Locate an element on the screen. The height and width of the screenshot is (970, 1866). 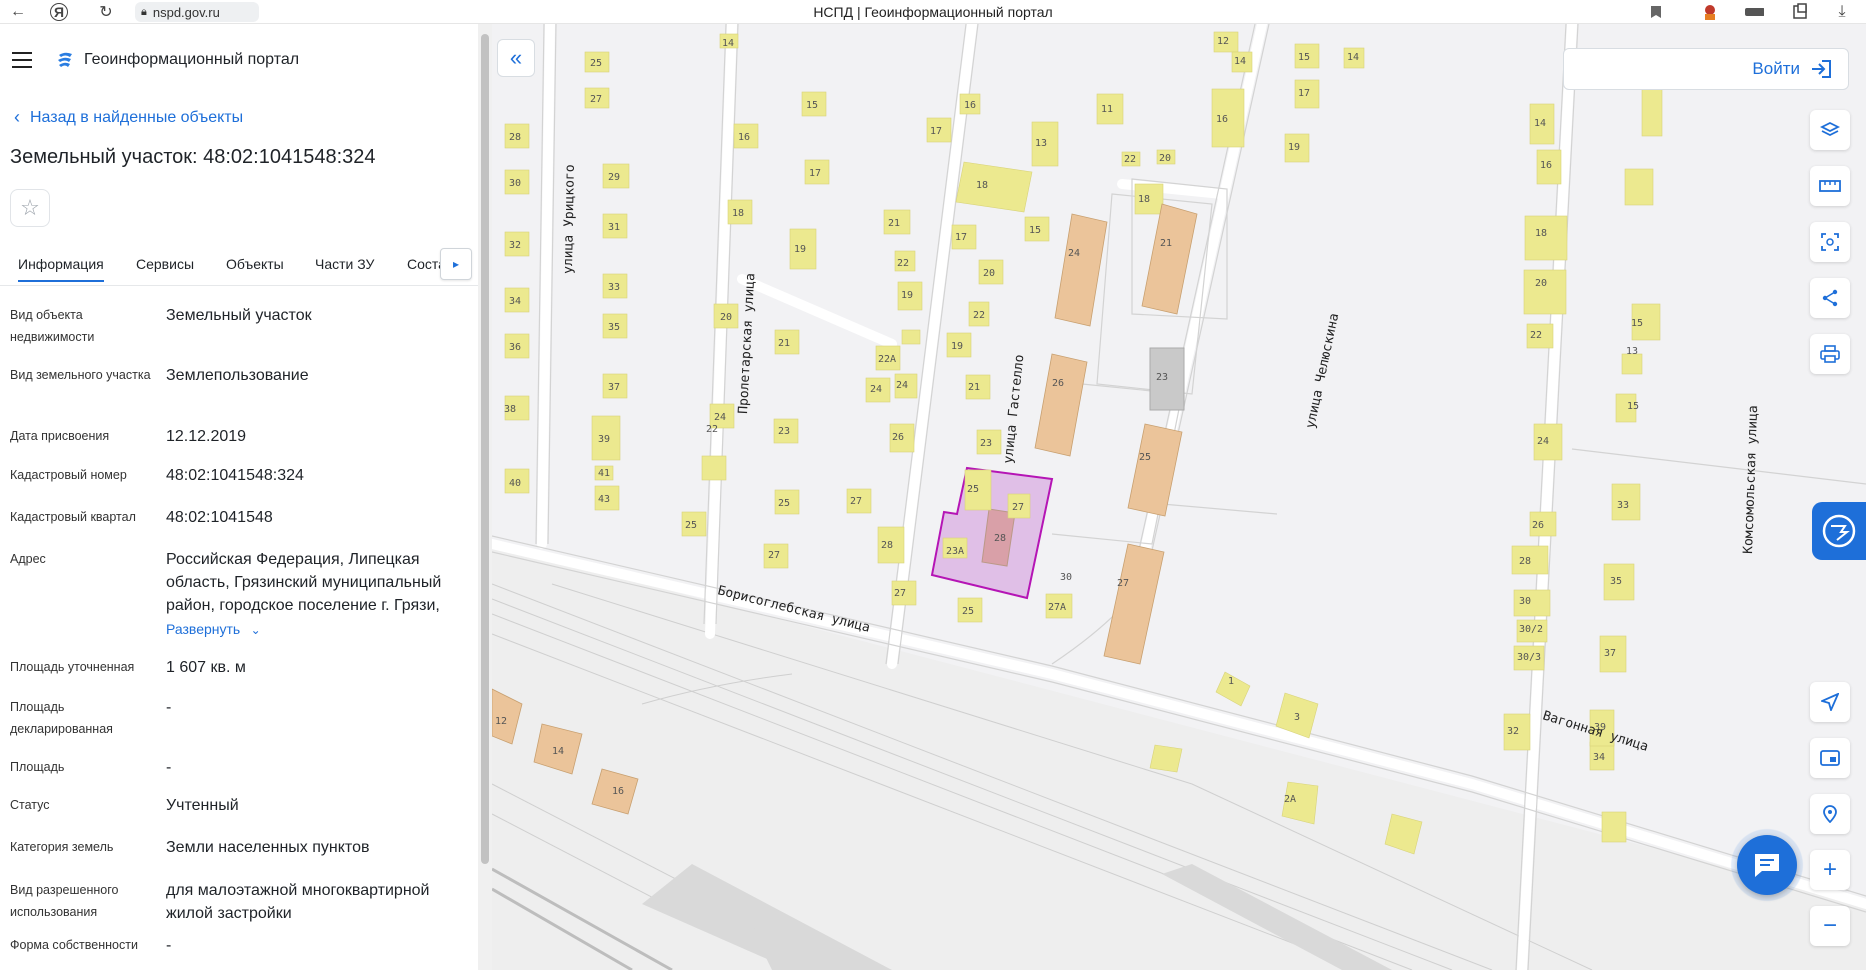
svg-text: 38 is located at coordinates (510, 409).